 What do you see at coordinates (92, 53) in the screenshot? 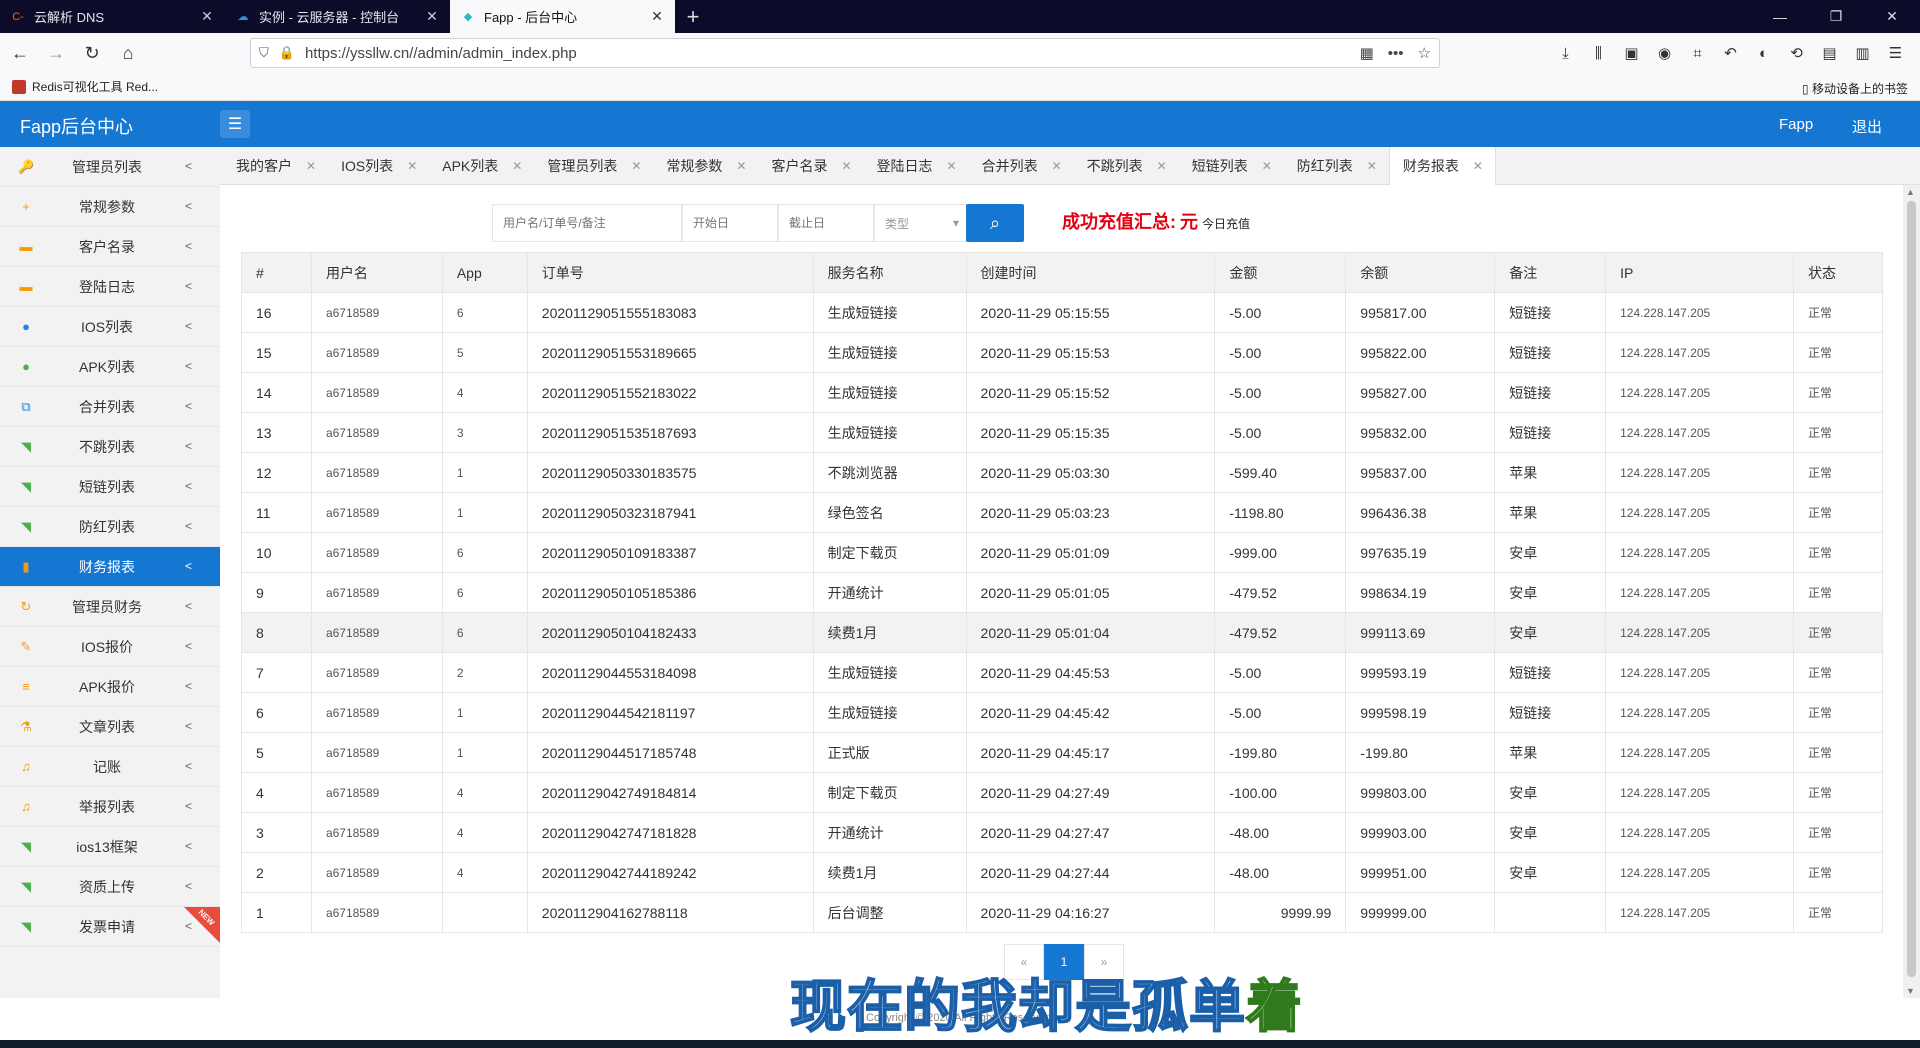
I see `reload-icon: ↻` at bounding box center [92, 53].